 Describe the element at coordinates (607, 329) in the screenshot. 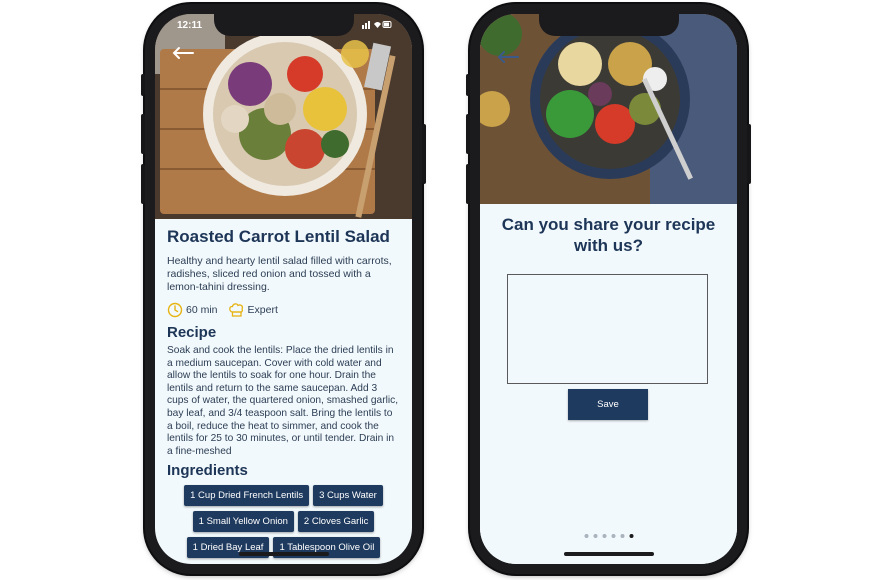

I see `recipe-input` at that location.